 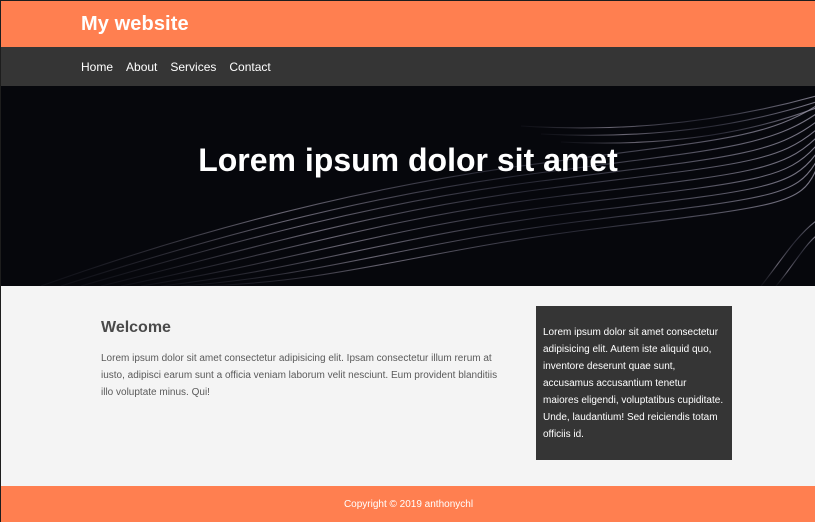 What do you see at coordinates (141, 67) in the screenshot?
I see `nav-link-about: About` at bounding box center [141, 67].